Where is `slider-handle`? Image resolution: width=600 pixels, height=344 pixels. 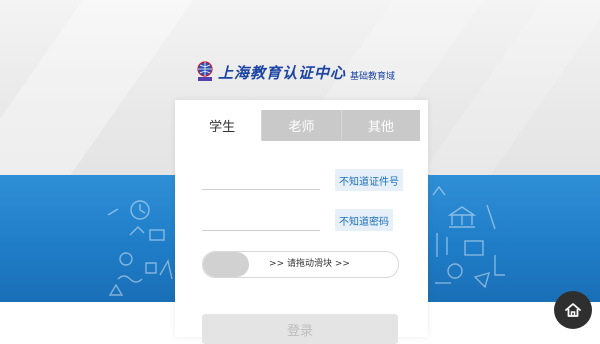
slider-handle is located at coordinates (226, 264).